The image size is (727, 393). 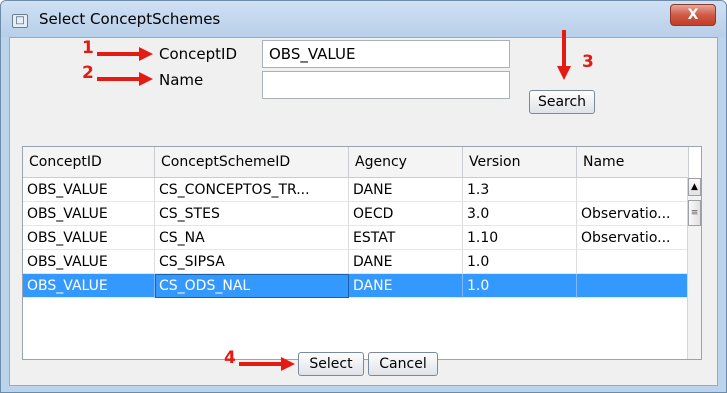 What do you see at coordinates (520, 190) in the screenshot?
I see `cell-version: 1.3` at bounding box center [520, 190].